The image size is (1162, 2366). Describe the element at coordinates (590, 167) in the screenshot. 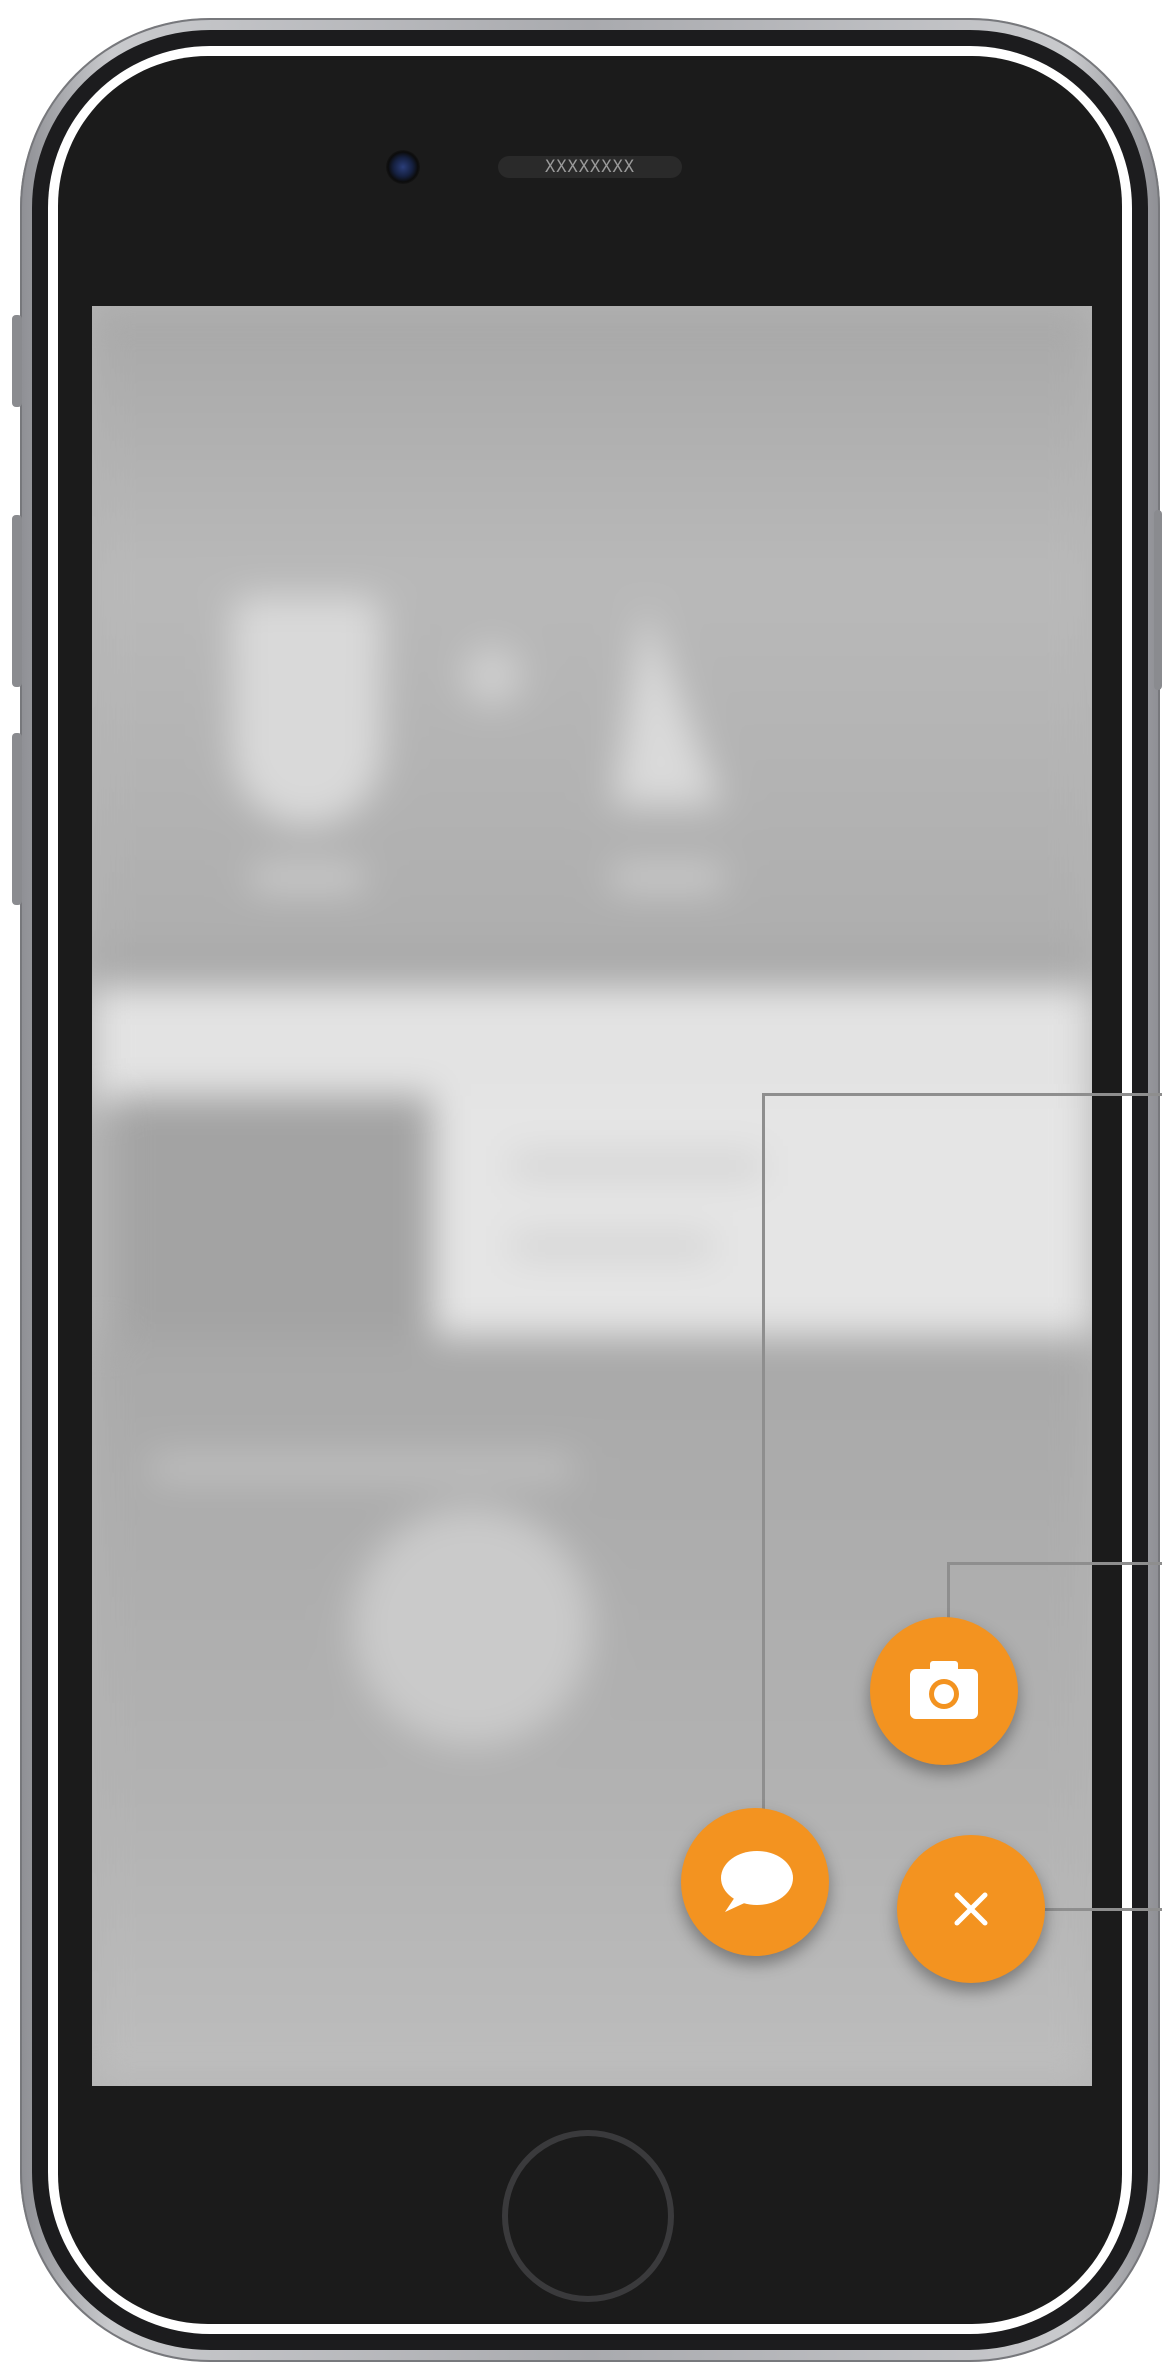

I see `earpiece-speaker: XXXXXXXX` at that location.